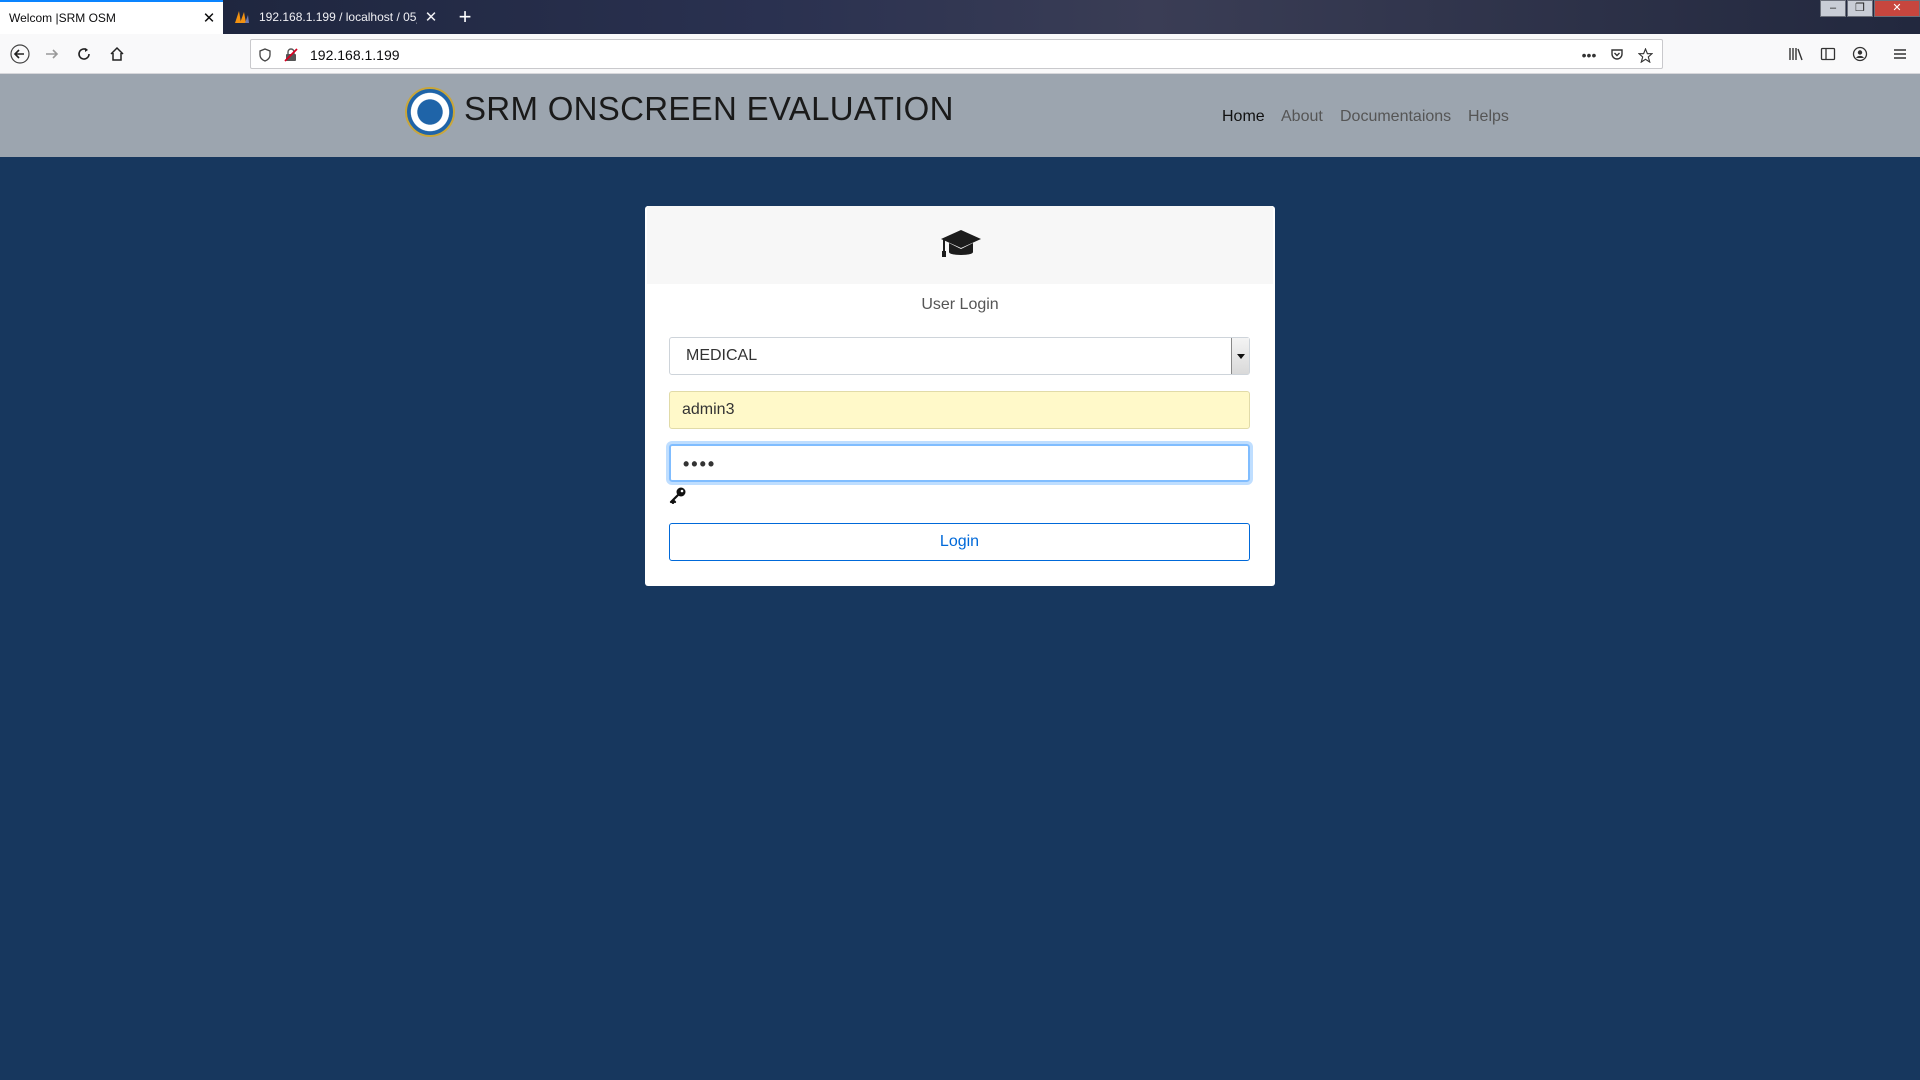 This screenshot has width=1920, height=1080. Describe the element at coordinates (1796, 54) in the screenshot. I see `library-icon` at that location.